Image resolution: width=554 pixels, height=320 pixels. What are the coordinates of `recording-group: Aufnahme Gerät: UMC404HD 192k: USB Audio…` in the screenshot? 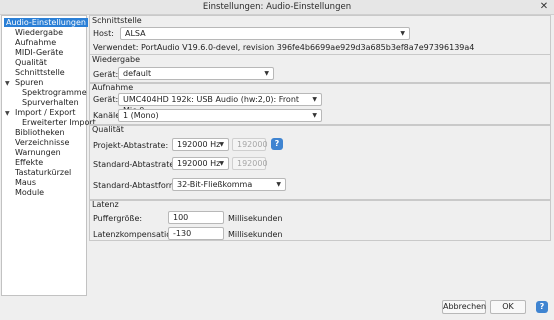 It's located at (320, 104).